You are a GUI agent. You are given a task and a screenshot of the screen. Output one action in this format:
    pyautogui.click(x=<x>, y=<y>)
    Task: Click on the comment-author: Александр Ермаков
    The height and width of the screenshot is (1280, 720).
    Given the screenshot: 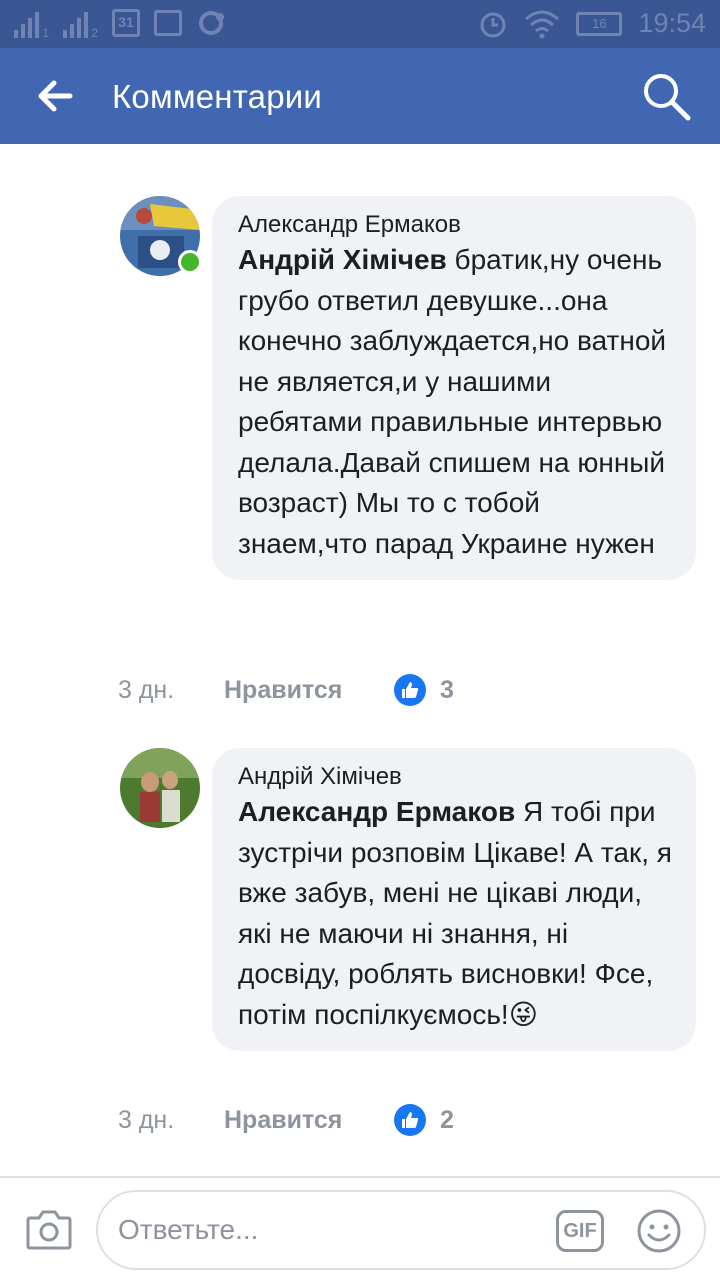 What is the action you would take?
    pyautogui.click(x=455, y=225)
    